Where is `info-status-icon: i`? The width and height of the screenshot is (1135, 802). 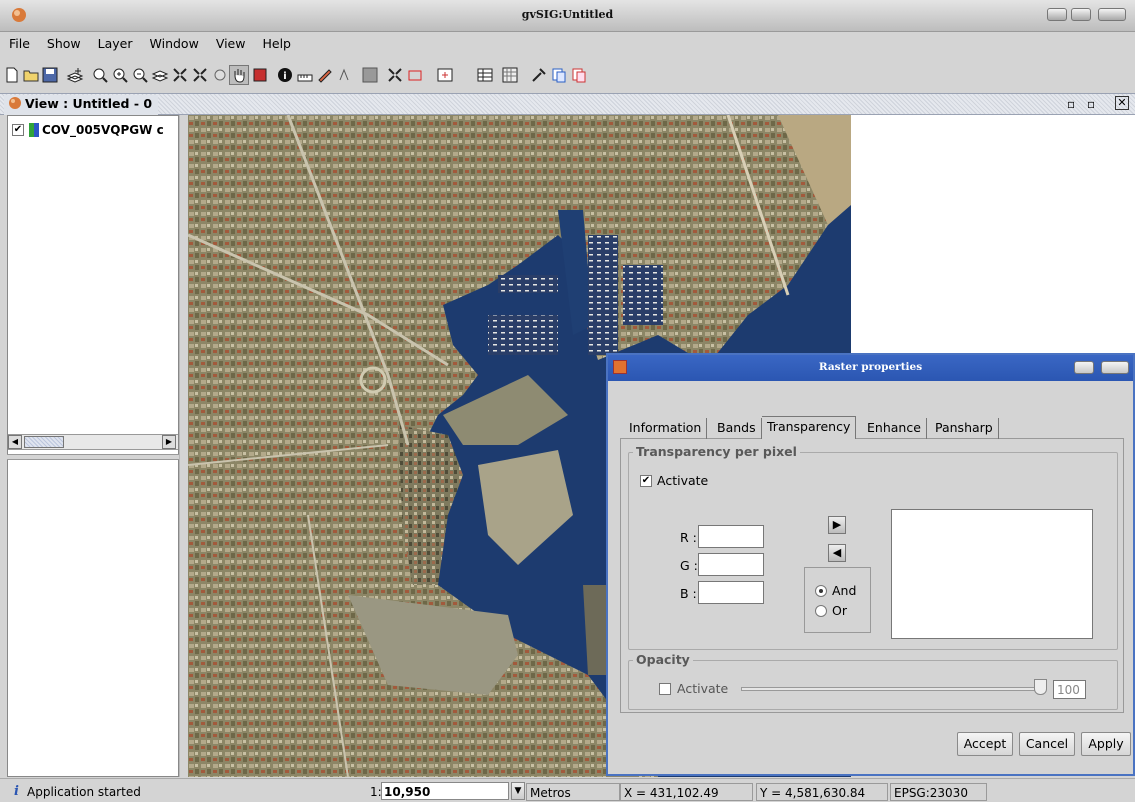 info-status-icon: i is located at coordinates (16, 791).